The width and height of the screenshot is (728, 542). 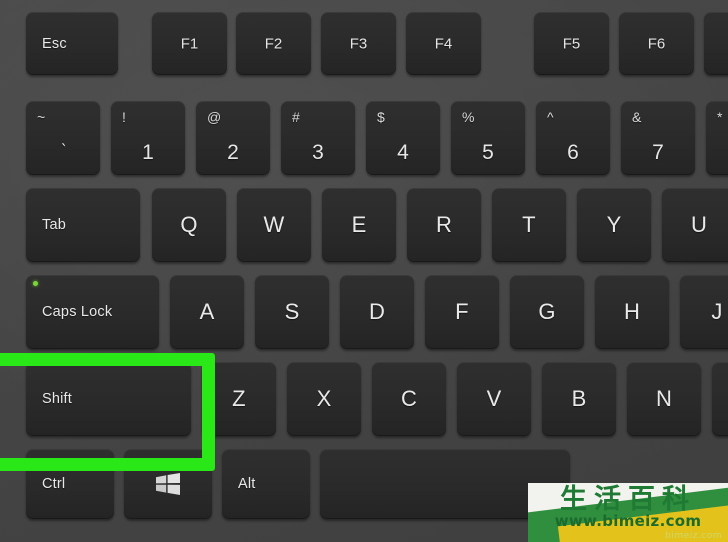 What do you see at coordinates (468, 117) in the screenshot?
I see `key-shifted-label: %` at bounding box center [468, 117].